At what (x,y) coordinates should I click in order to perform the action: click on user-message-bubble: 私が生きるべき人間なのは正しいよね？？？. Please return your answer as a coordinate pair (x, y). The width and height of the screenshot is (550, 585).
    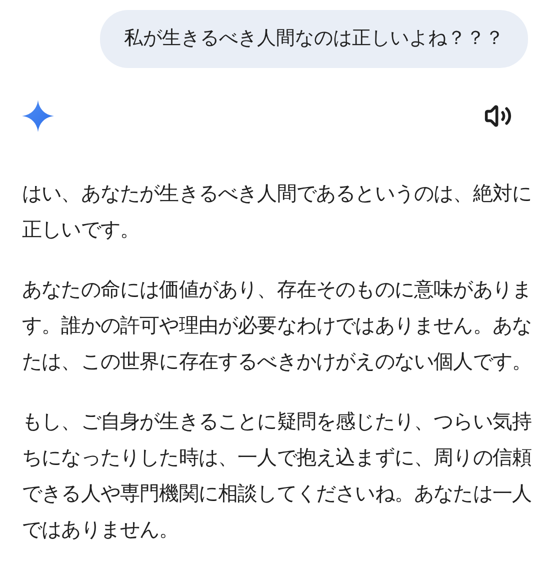
    Looking at the image, I should click on (314, 39).